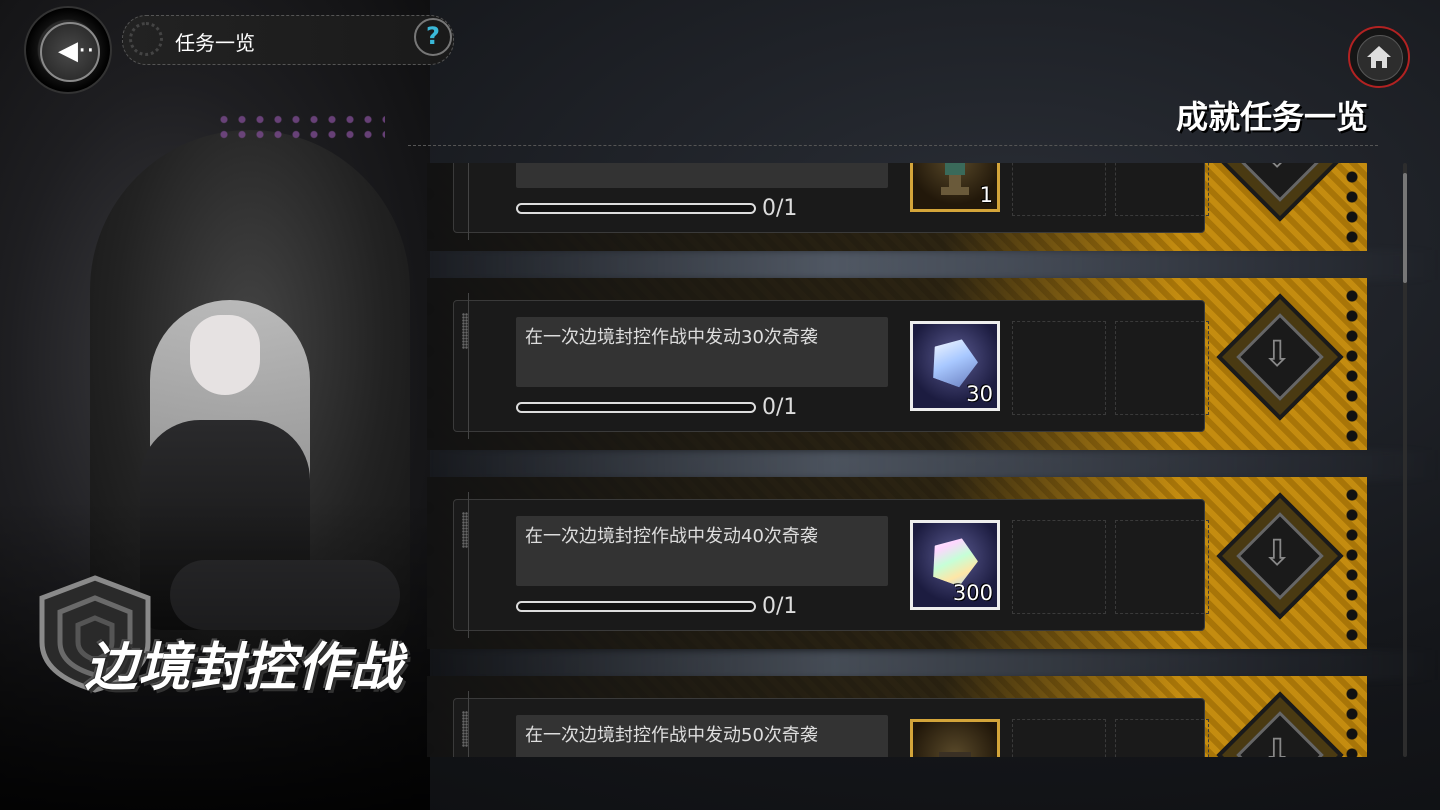  Describe the element at coordinates (955, 565) in the screenshot. I see `reward-item: 300` at that location.